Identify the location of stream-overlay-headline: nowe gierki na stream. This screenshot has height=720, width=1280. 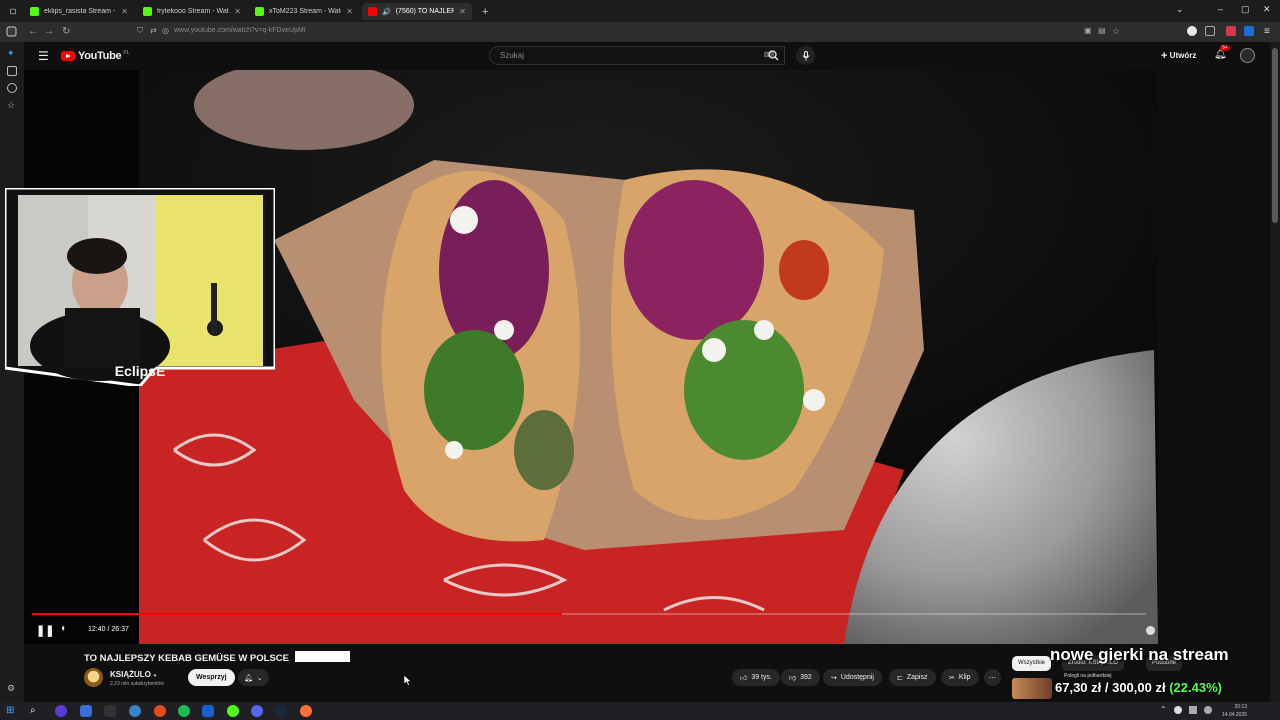
(1139, 654).